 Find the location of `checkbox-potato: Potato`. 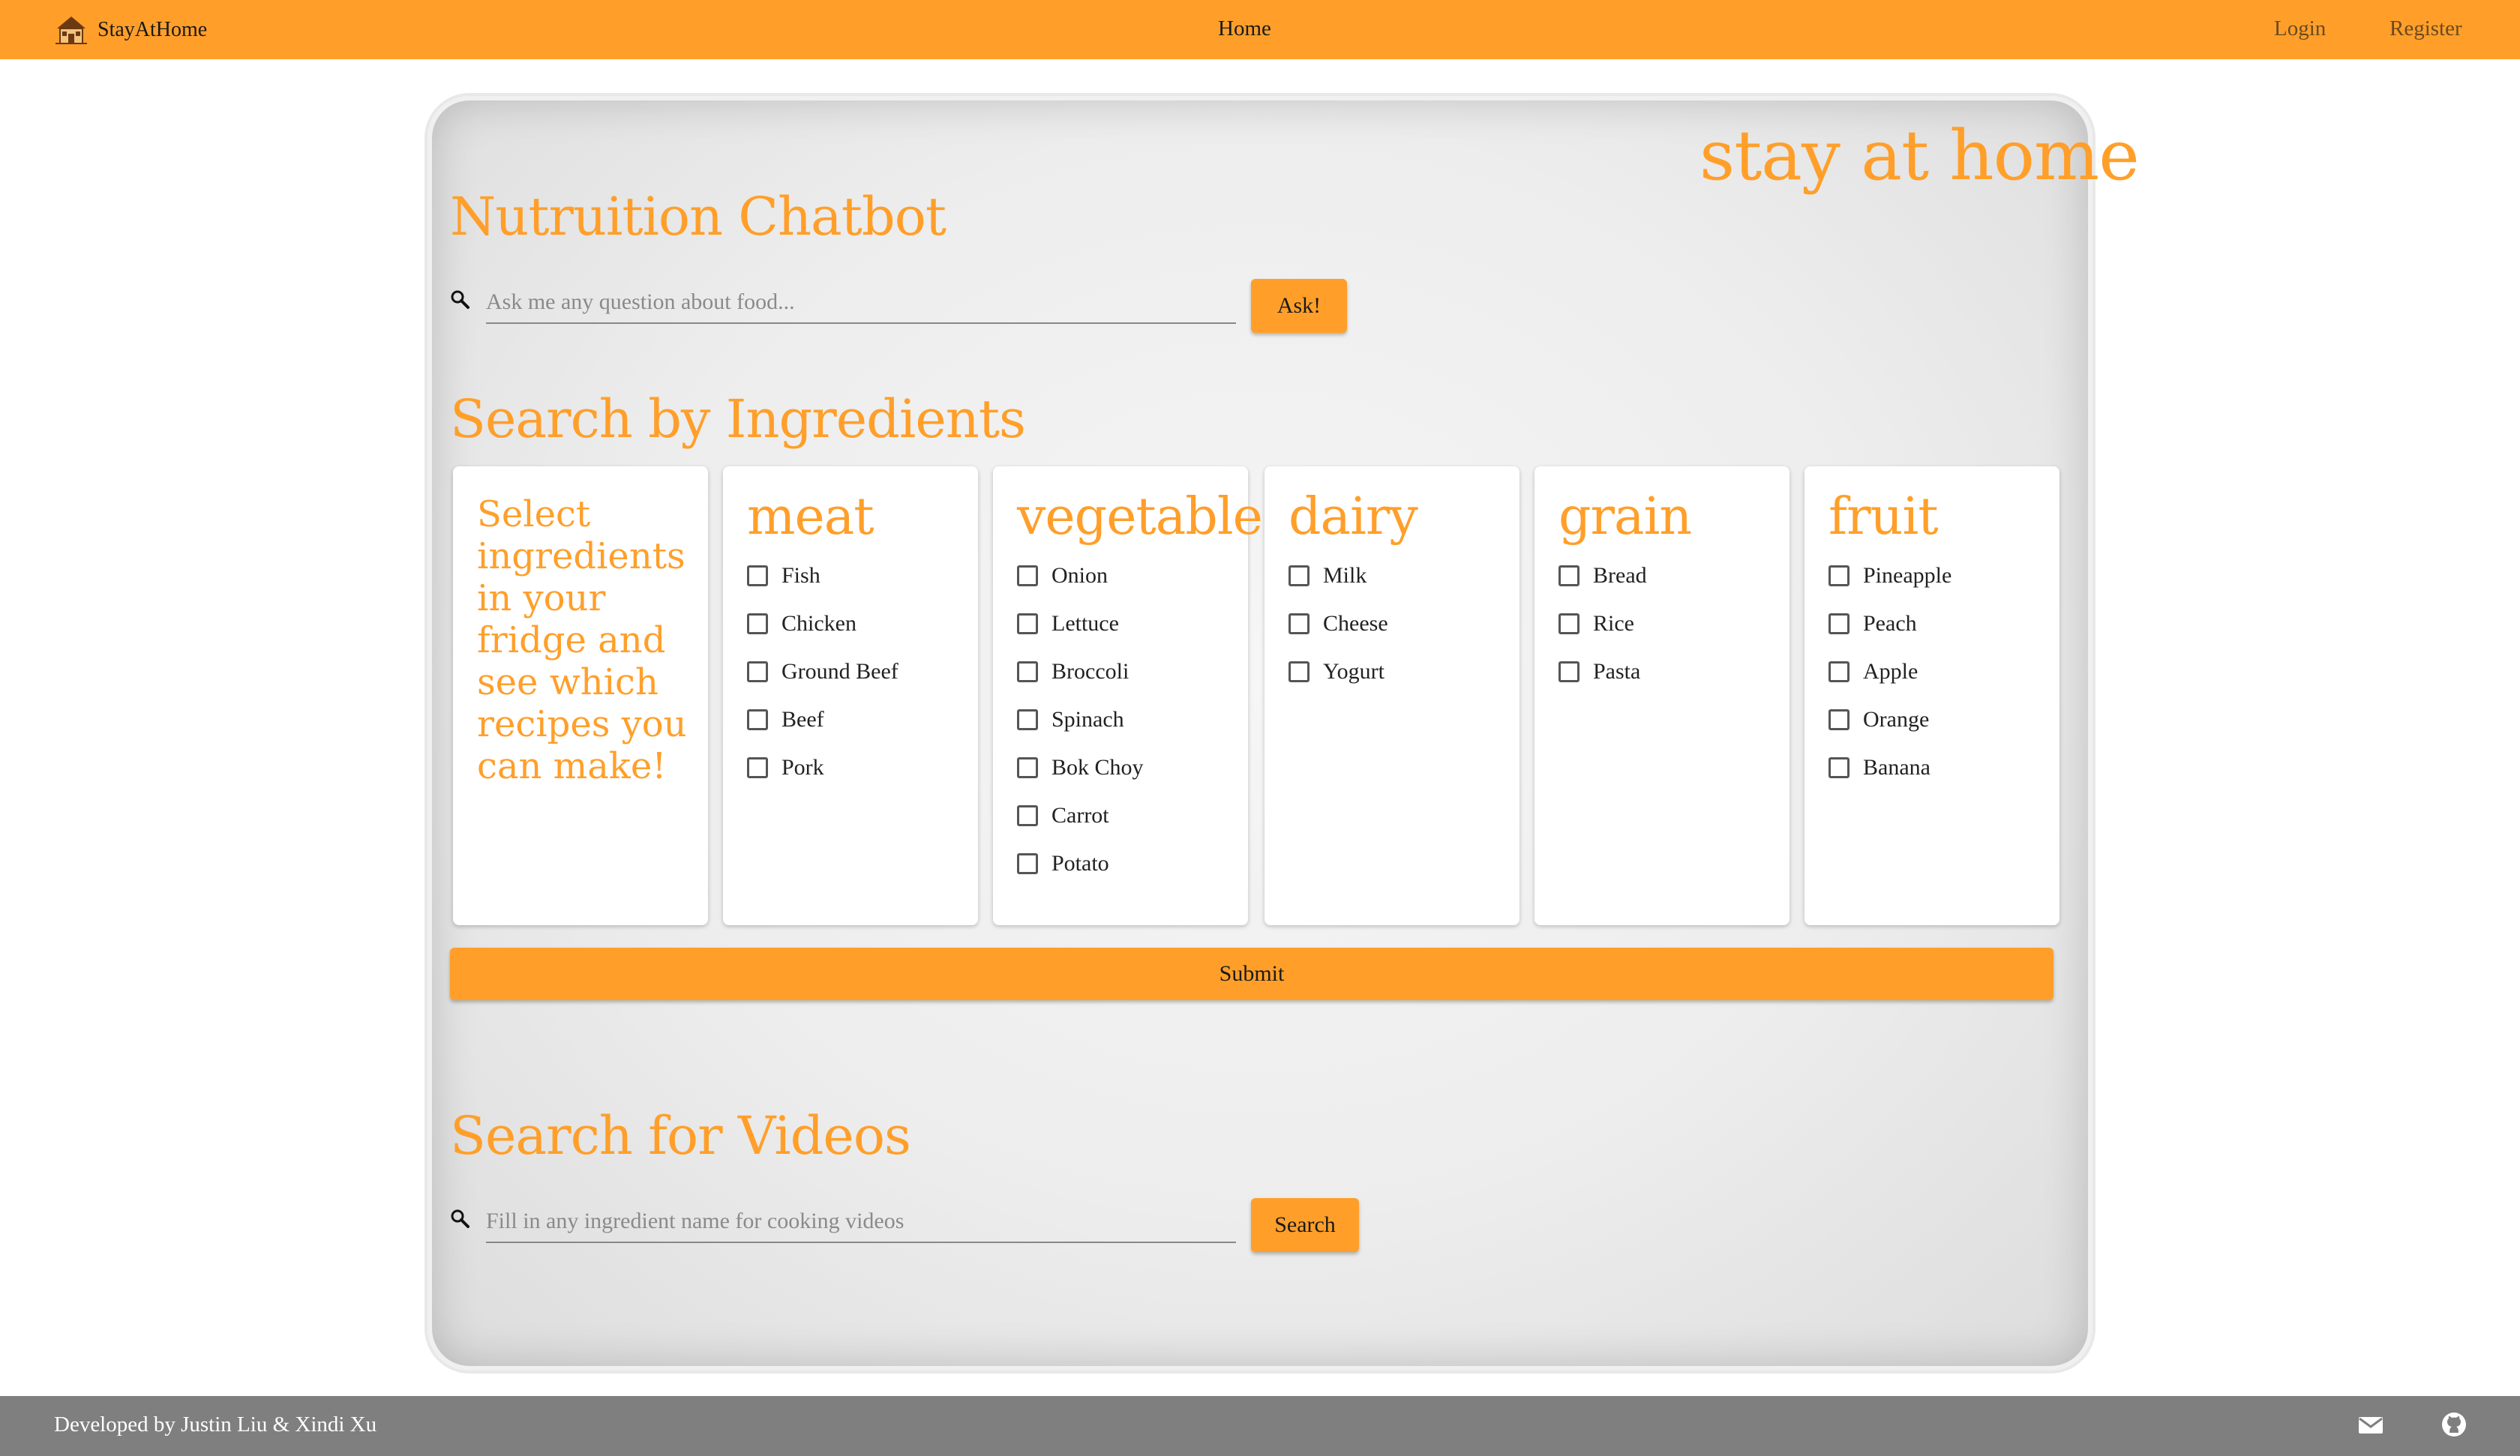

checkbox-potato: Potato is located at coordinates (1063, 864).